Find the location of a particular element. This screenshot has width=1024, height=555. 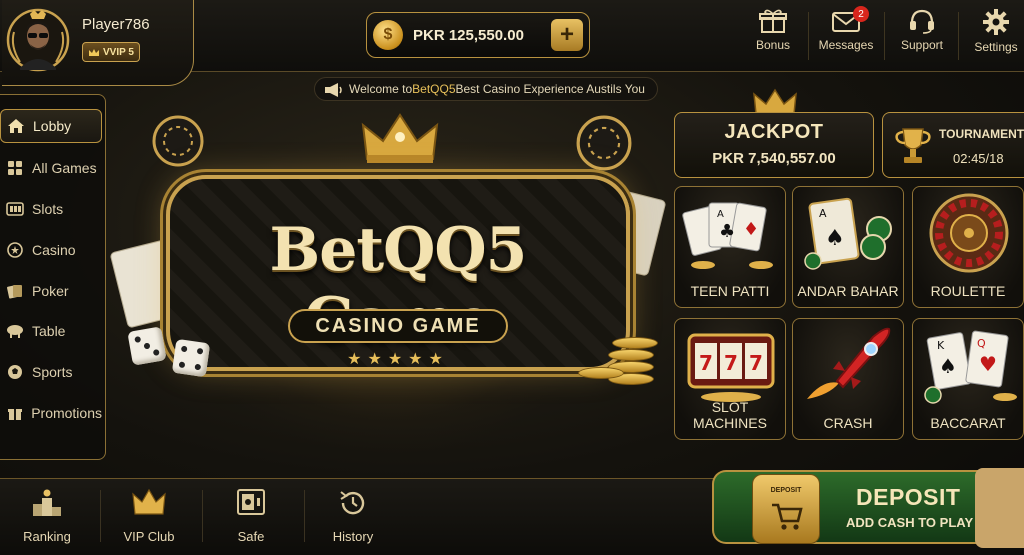

podium-icon is located at coordinates (47, 502).